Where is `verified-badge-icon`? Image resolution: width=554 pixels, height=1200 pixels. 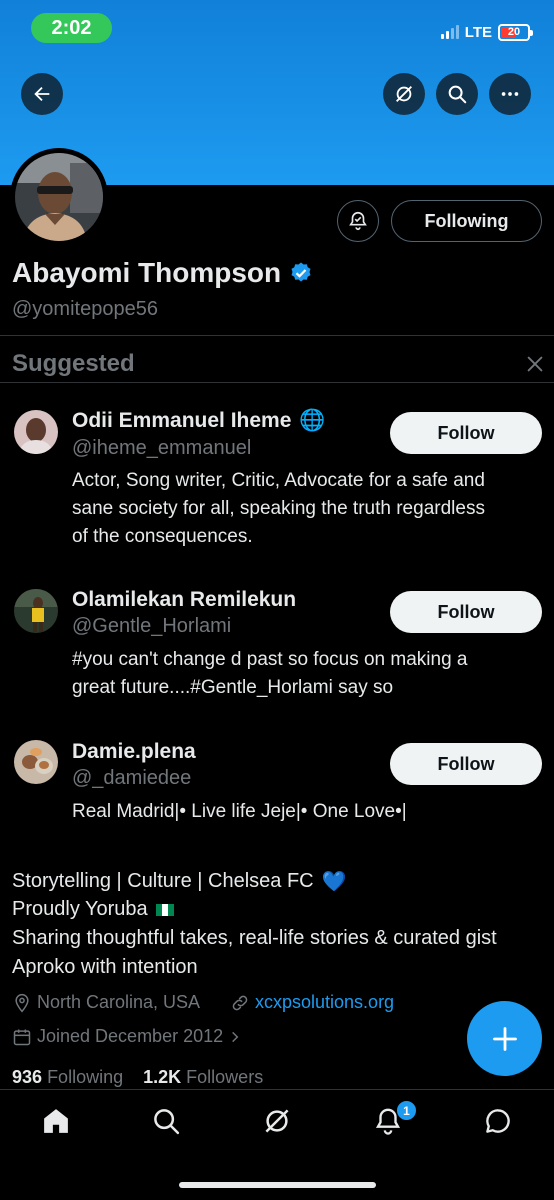 verified-badge-icon is located at coordinates (301, 273).